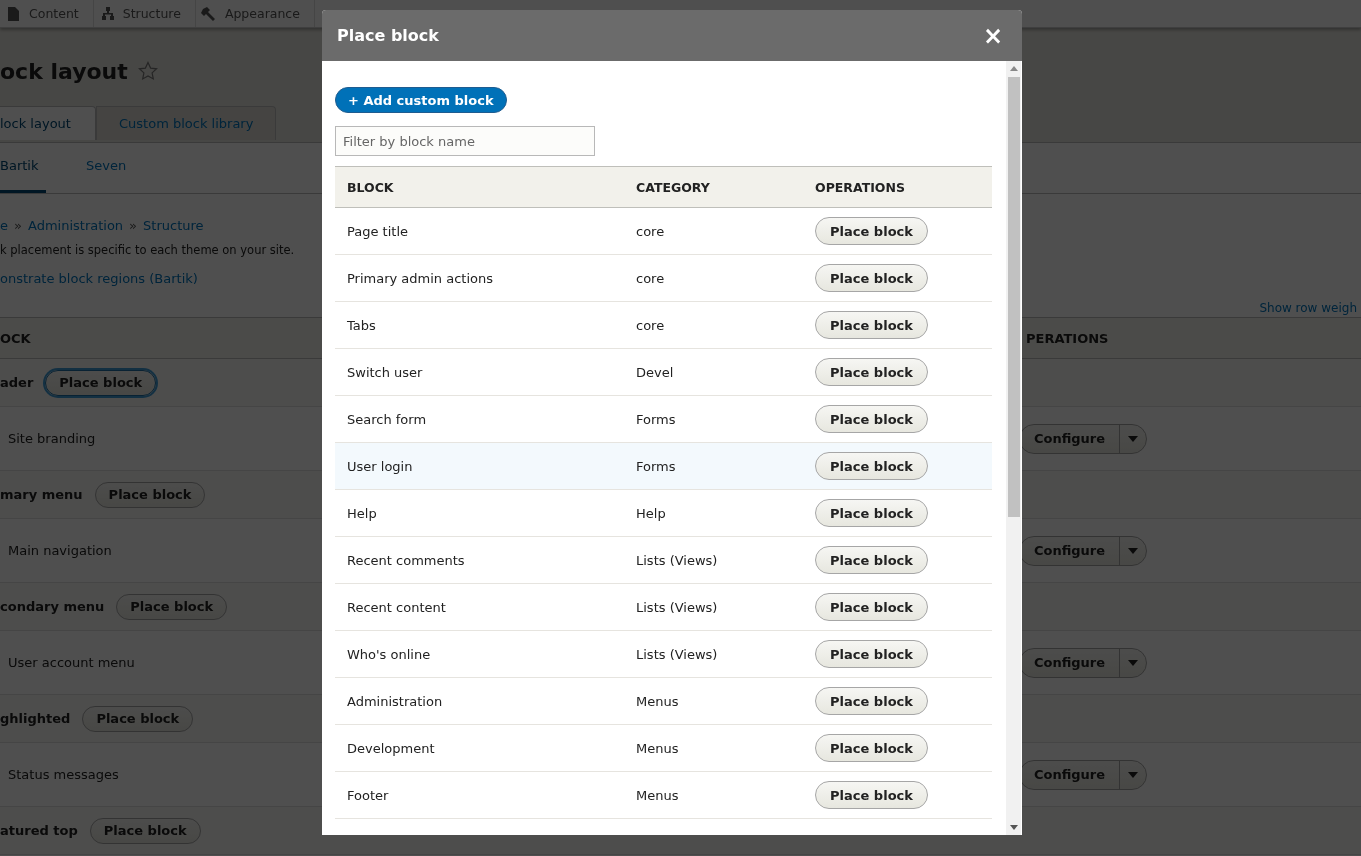 Image resolution: width=1361 pixels, height=856 pixels. What do you see at coordinates (1068, 338) in the screenshot?
I see `column-header: PERATIONS` at bounding box center [1068, 338].